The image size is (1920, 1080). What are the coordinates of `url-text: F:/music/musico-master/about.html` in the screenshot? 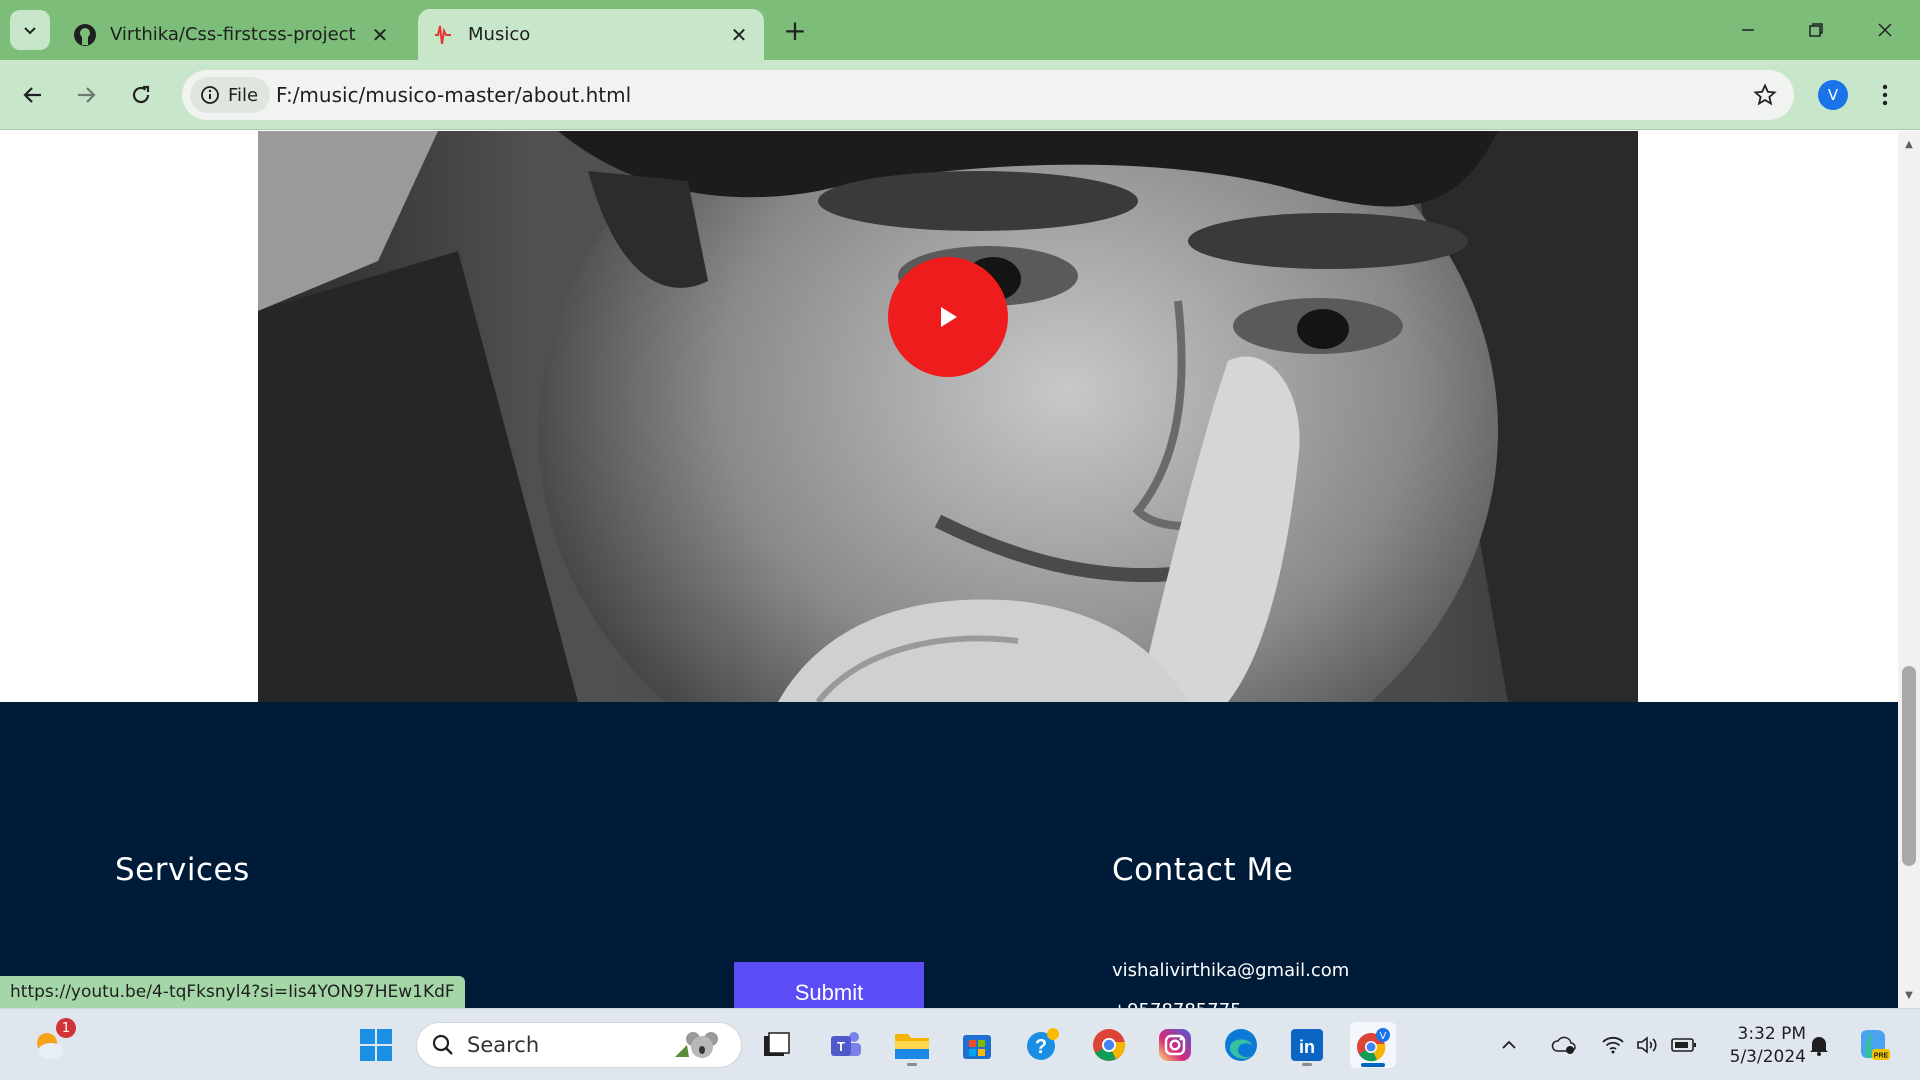 It's located at (453, 95).